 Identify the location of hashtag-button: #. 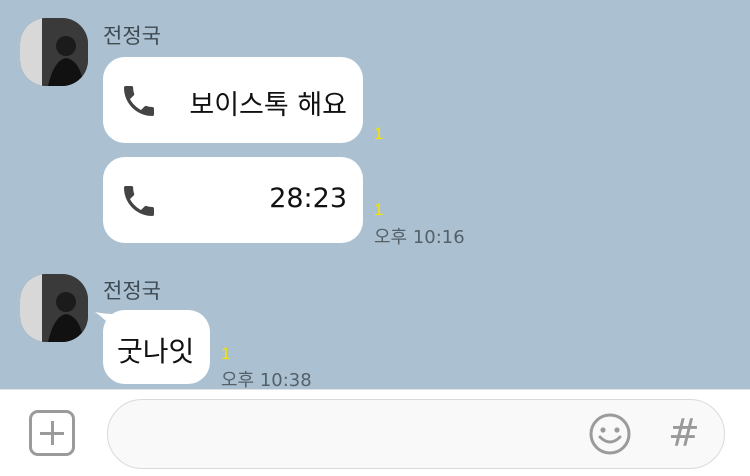
(684, 433).